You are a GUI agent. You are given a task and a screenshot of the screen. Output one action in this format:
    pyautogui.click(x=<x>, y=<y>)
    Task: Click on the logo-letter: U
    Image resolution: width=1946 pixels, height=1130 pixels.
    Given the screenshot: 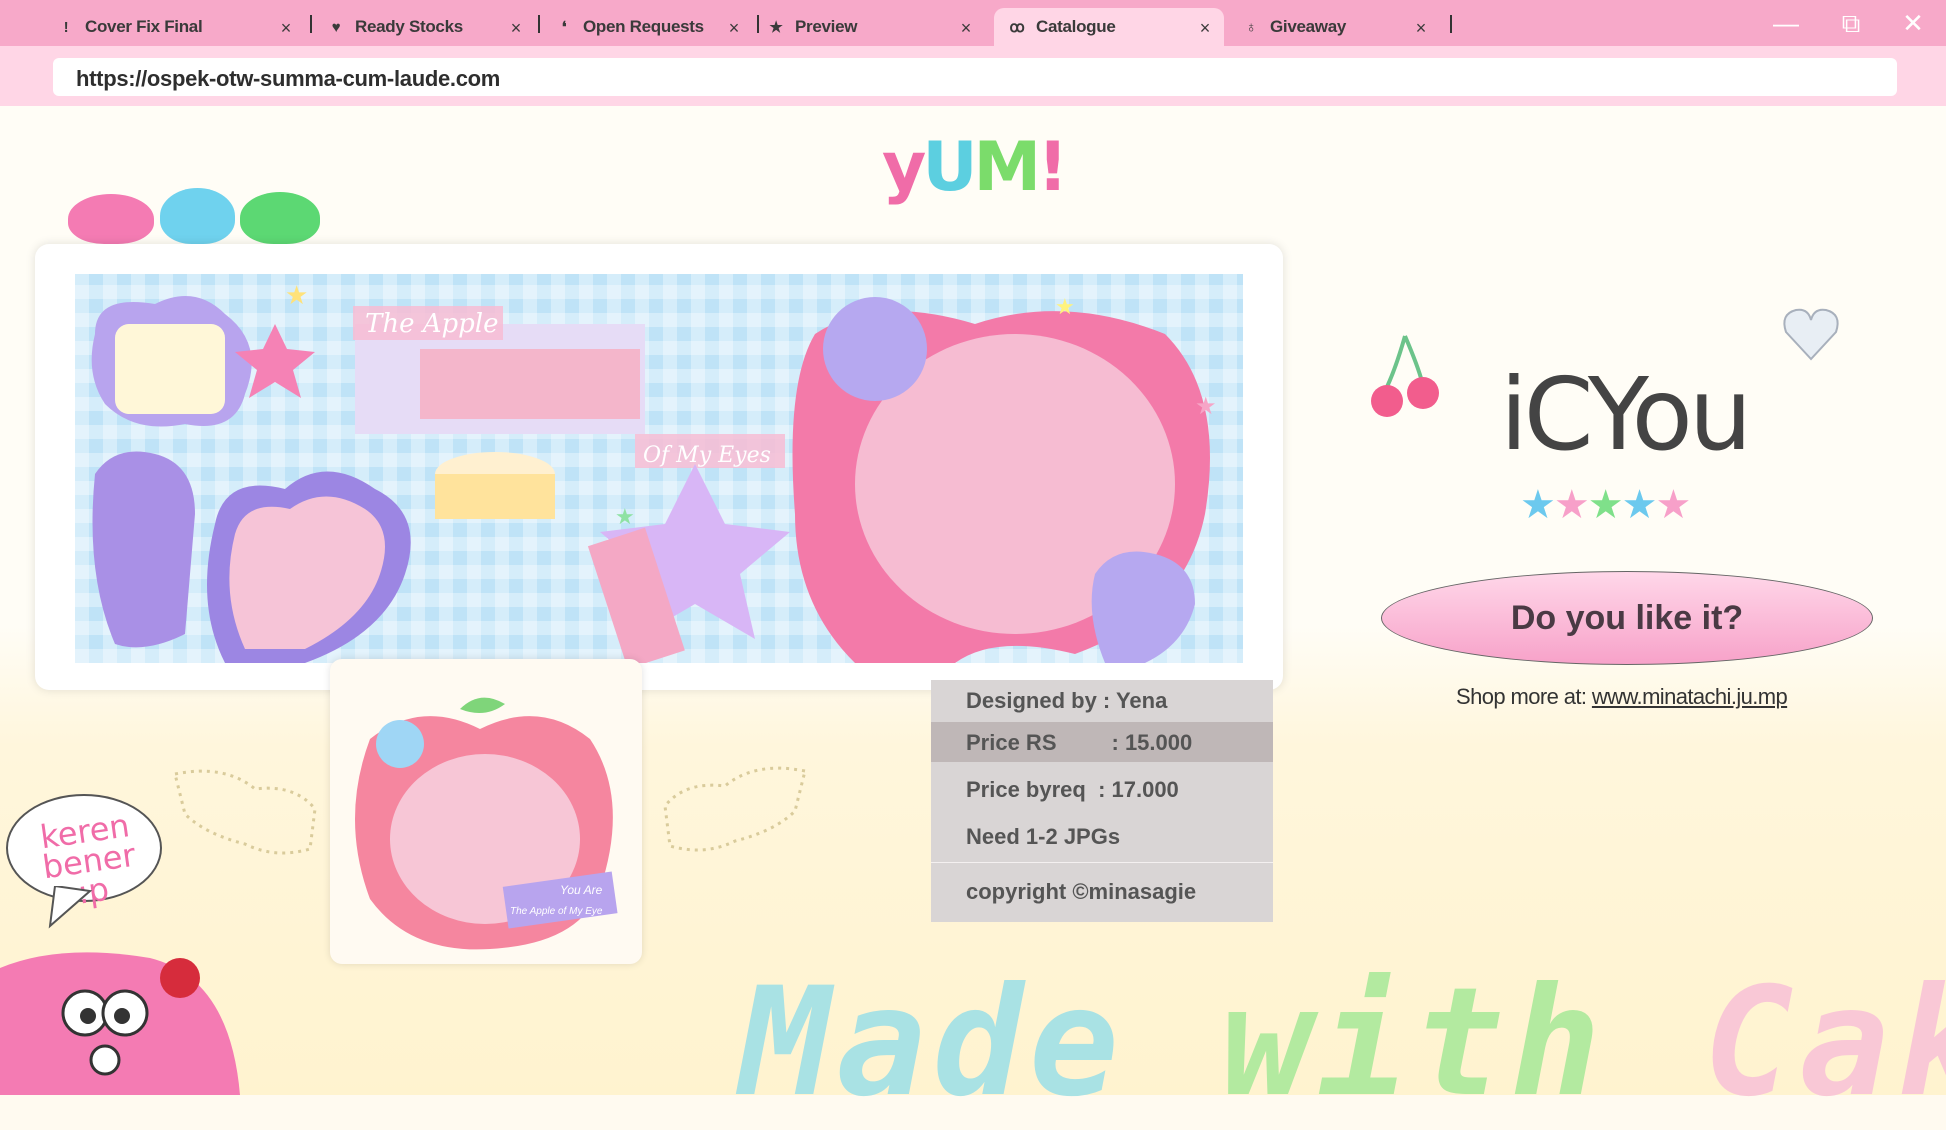 What is the action you would take?
    pyautogui.click(x=949, y=167)
    